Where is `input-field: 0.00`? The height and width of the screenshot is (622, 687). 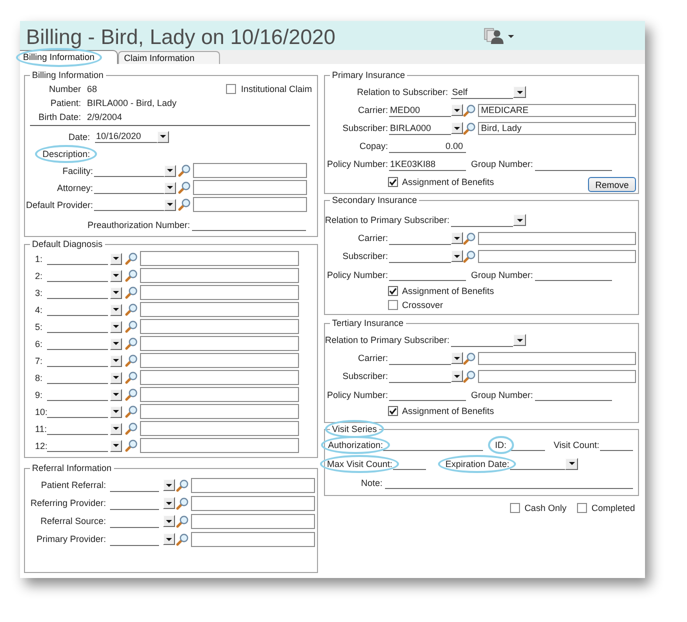
input-field: 0.00 is located at coordinates (427, 146).